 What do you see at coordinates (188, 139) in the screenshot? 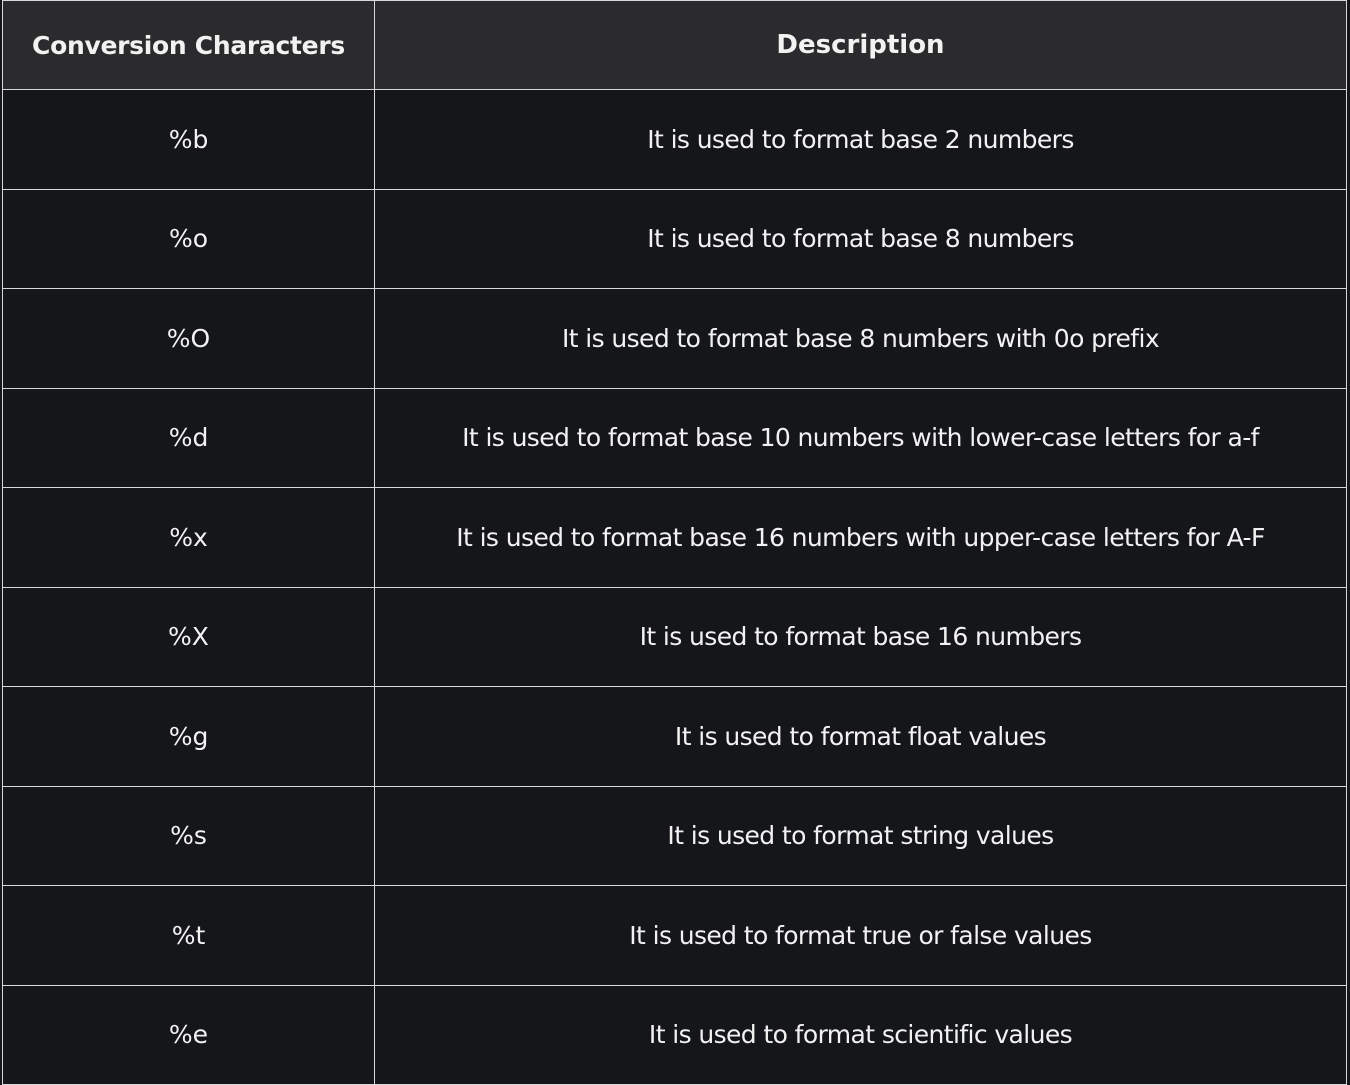
I see `conversion-char-cell: %b` at bounding box center [188, 139].